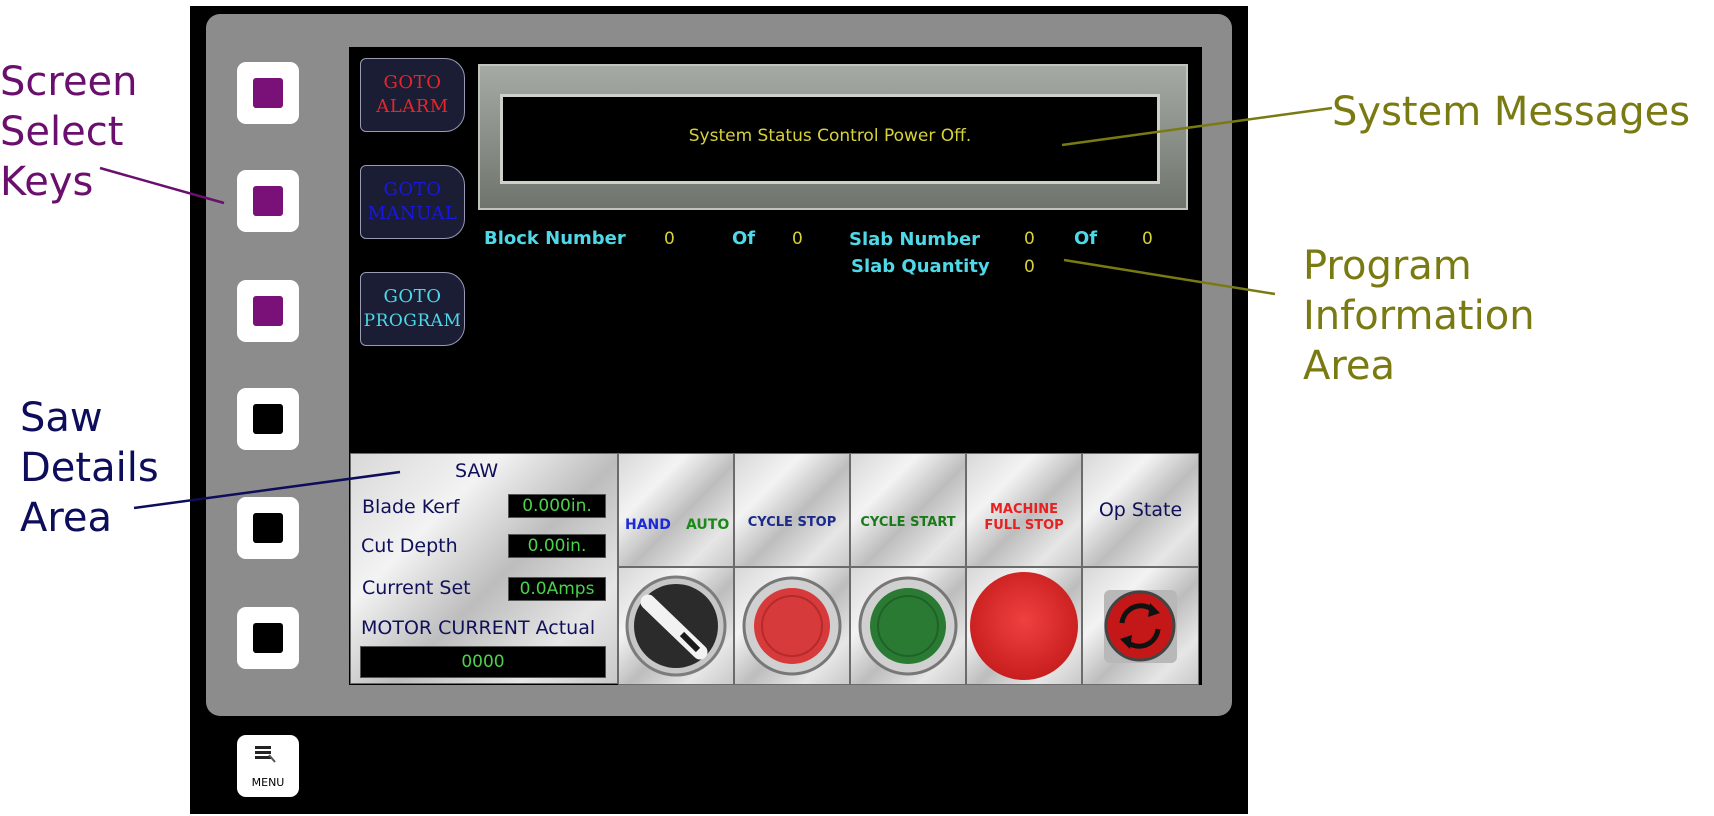  Describe the element at coordinates (920, 266) in the screenshot. I see `slab-quantity-label: Slab Quantity` at that location.